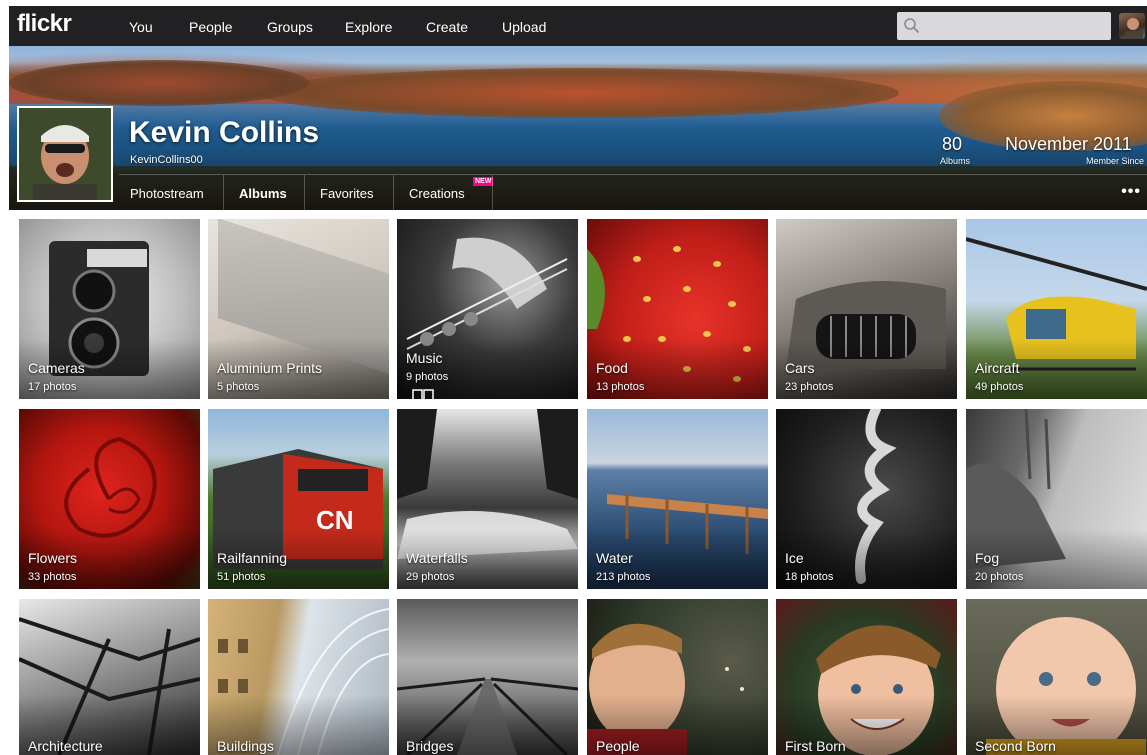 The height and width of the screenshot is (755, 1147). Describe the element at coordinates (65, 746) in the screenshot. I see `album-title: Architecture` at that location.